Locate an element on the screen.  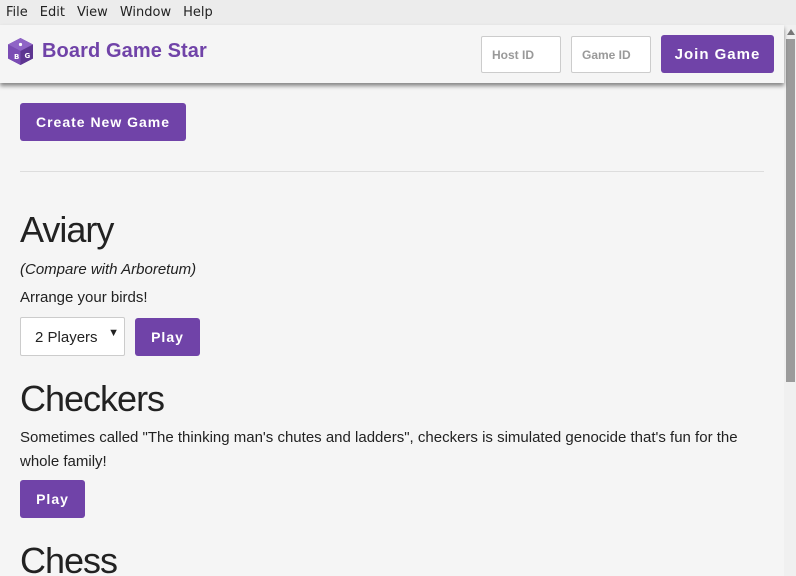
svg-text: B is located at coordinates (16, 57).